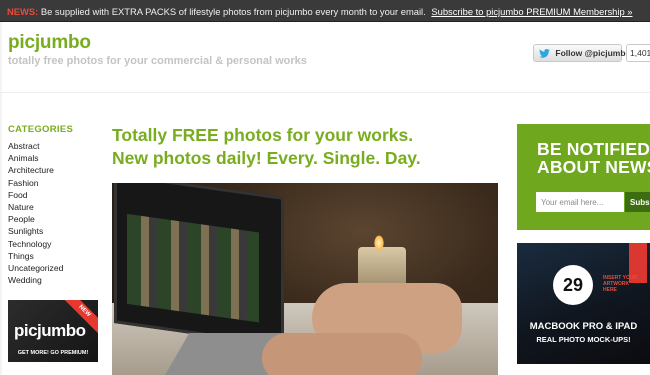 The height and width of the screenshot is (375, 650). What do you see at coordinates (637, 202) in the screenshot?
I see `newsletter-subscribe-button: Subs` at bounding box center [637, 202].